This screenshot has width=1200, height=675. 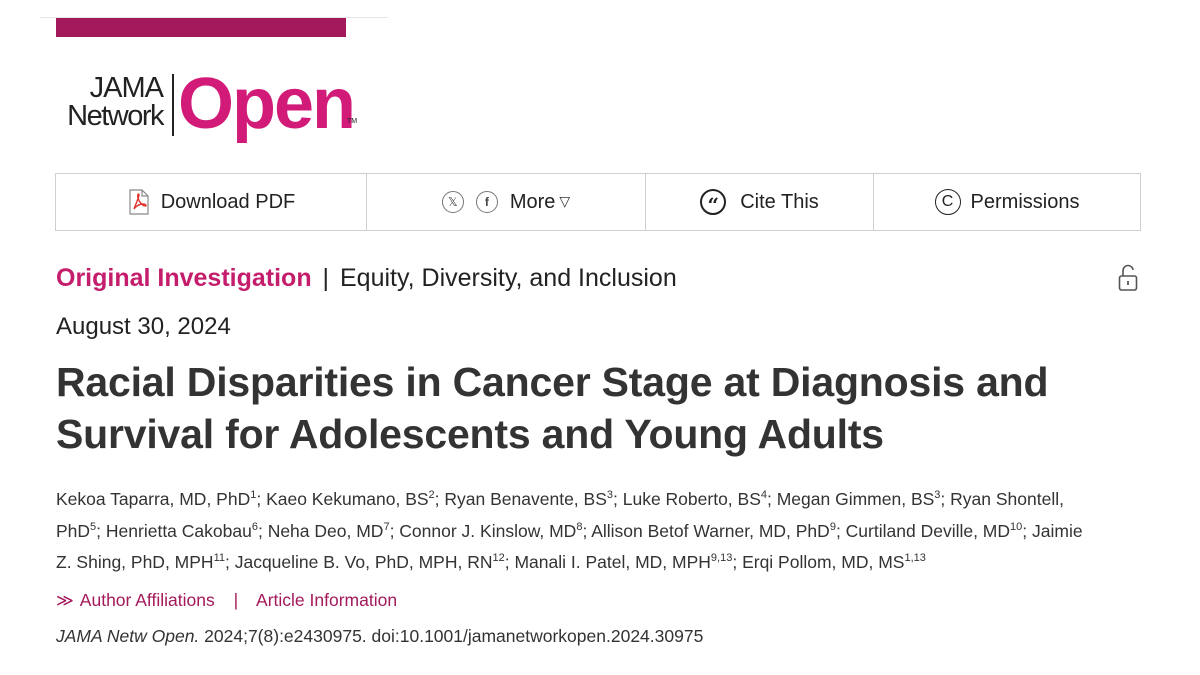 I want to click on author-name: Connor J. Kinslow, MD, so click(x=488, y=530).